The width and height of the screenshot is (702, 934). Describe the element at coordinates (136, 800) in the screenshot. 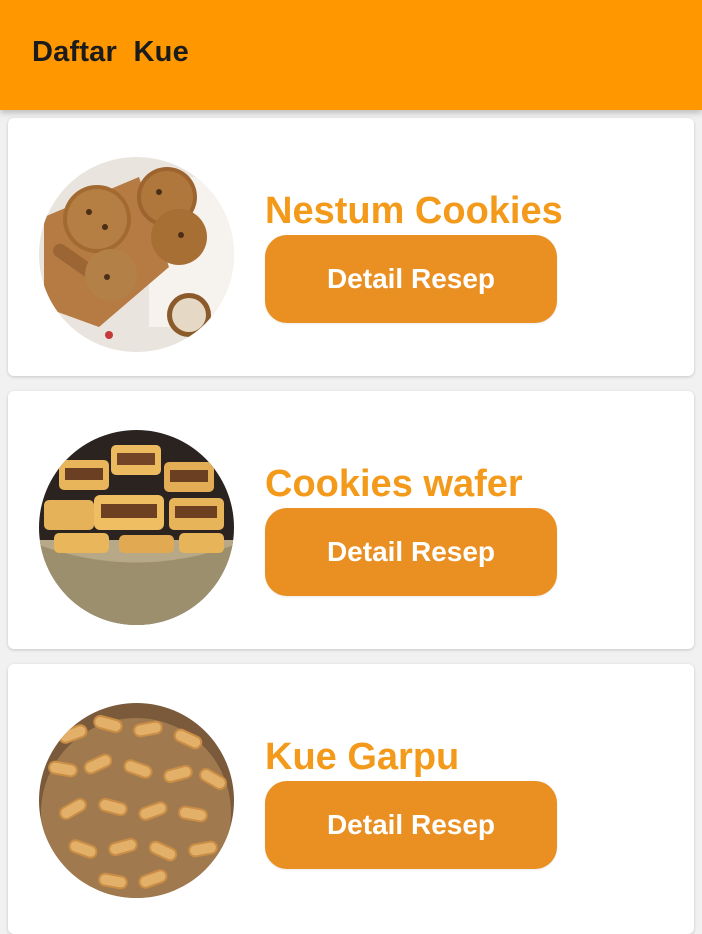

I see `kue-garpu-image` at that location.